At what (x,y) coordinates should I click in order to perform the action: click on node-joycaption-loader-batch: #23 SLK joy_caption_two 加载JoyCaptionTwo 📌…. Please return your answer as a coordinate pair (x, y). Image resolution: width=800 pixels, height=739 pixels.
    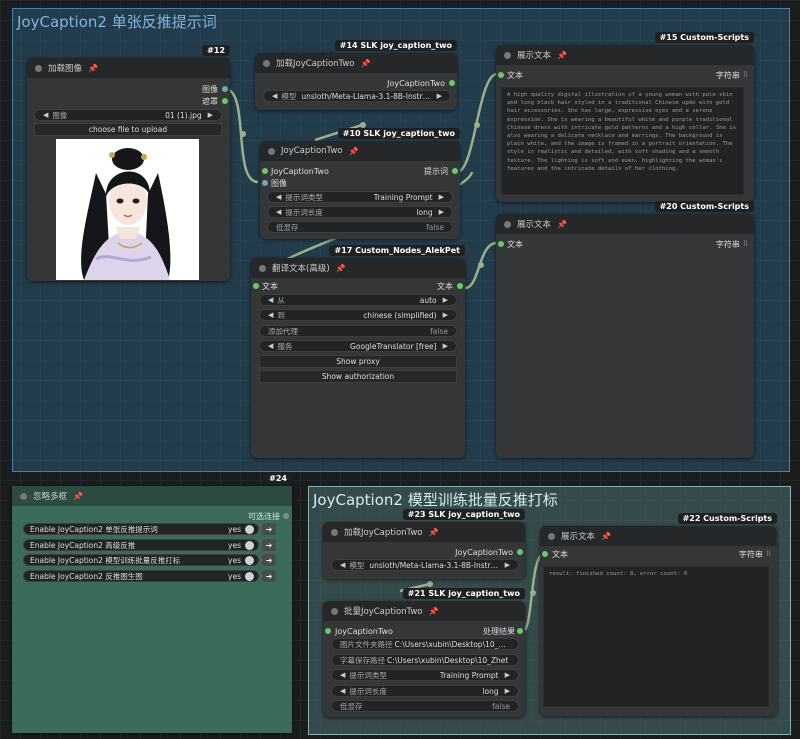
    Looking at the image, I should click on (424, 544).